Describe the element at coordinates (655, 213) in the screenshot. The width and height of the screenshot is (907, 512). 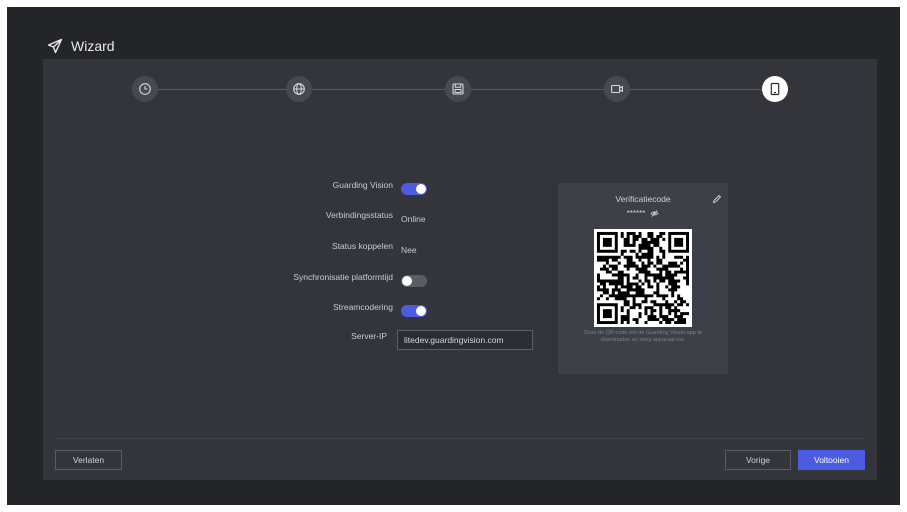
I see `eye-hidden-icon` at that location.